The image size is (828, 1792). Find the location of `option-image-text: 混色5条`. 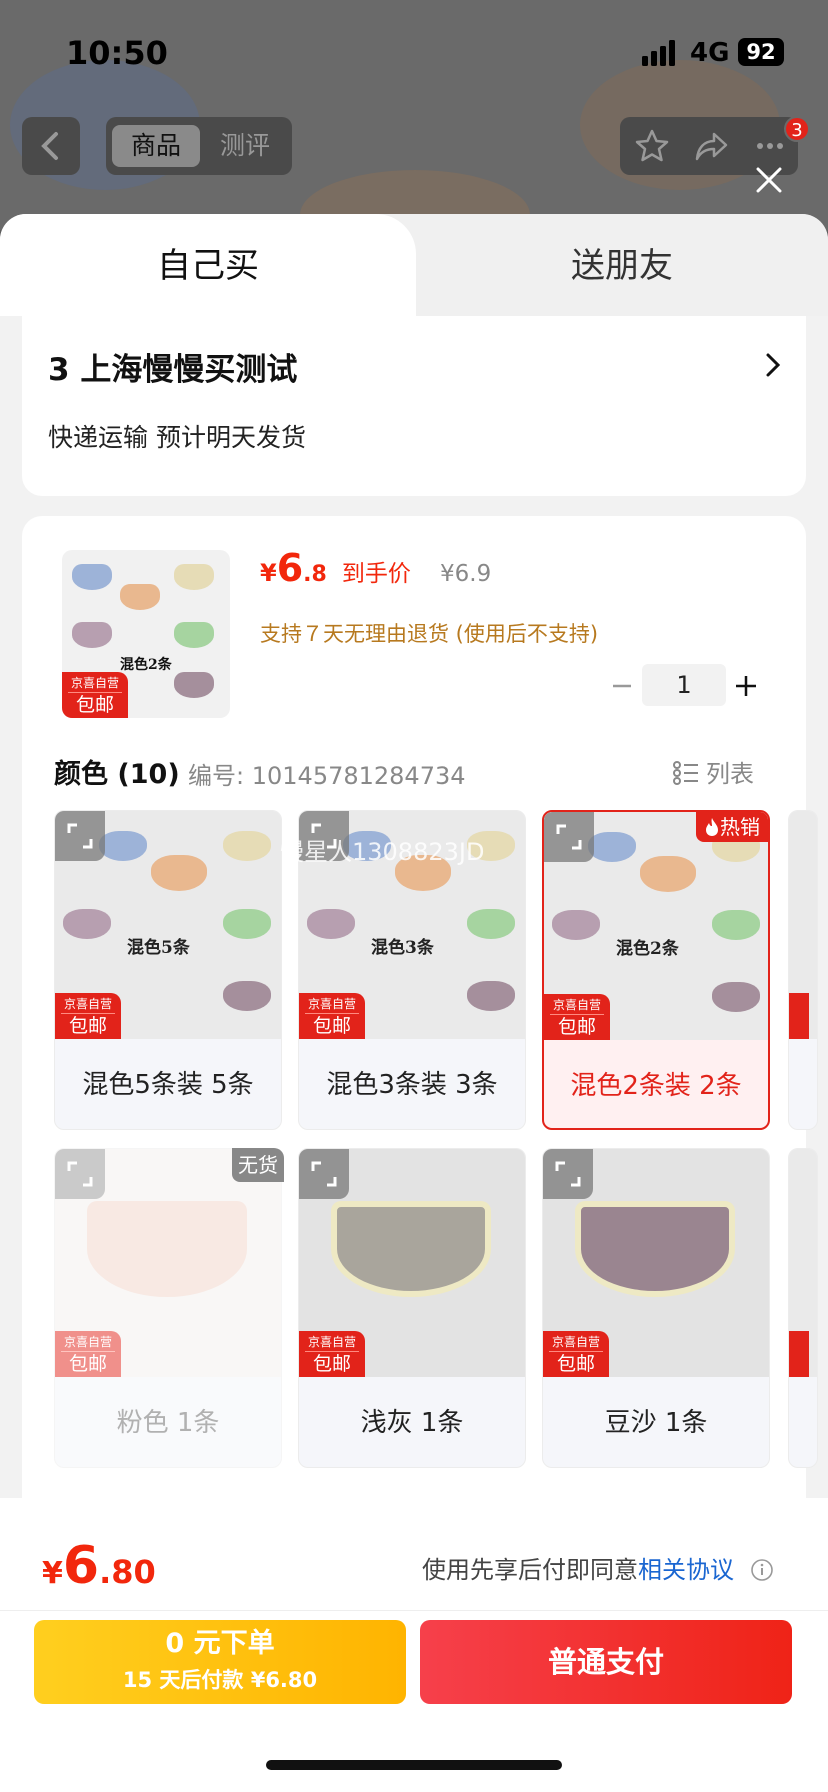

option-image-text: 混色5条 is located at coordinates (158, 948).